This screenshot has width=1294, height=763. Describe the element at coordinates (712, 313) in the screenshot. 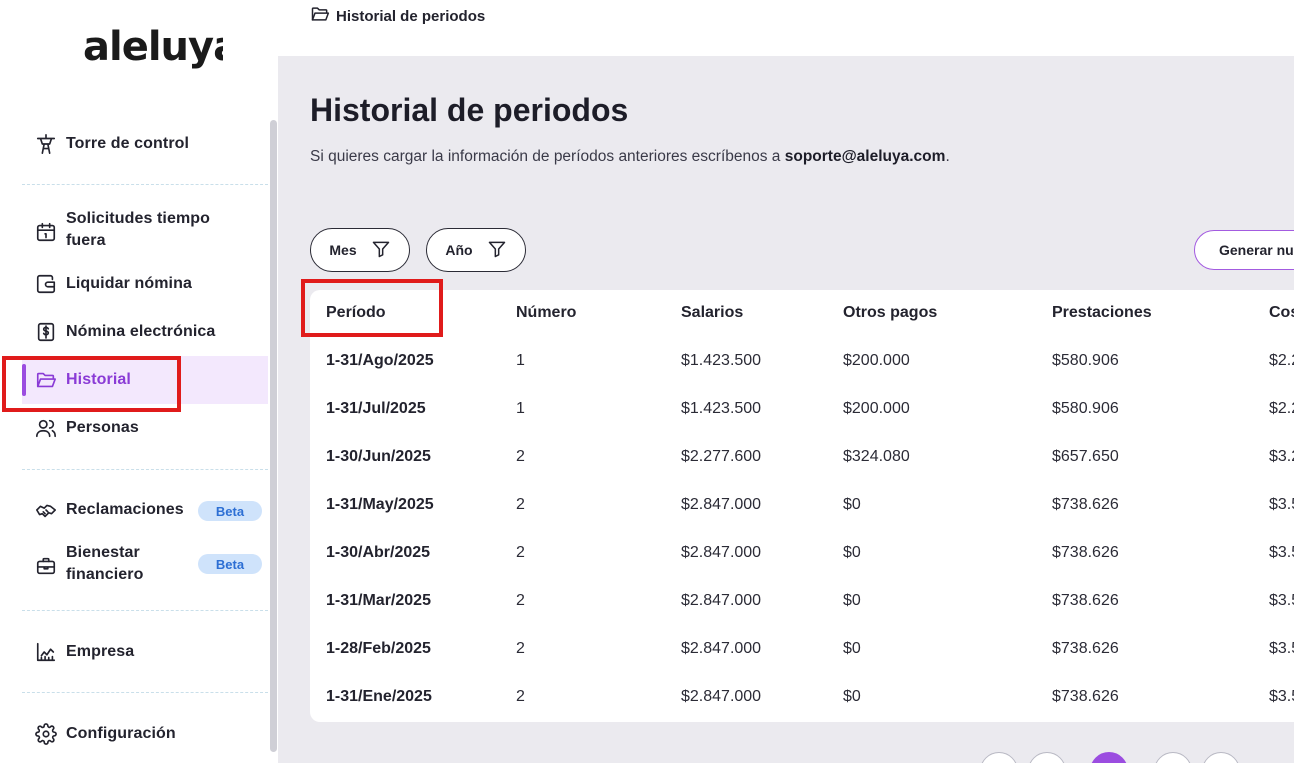

I see `column-header-salarios: Salarios` at that location.